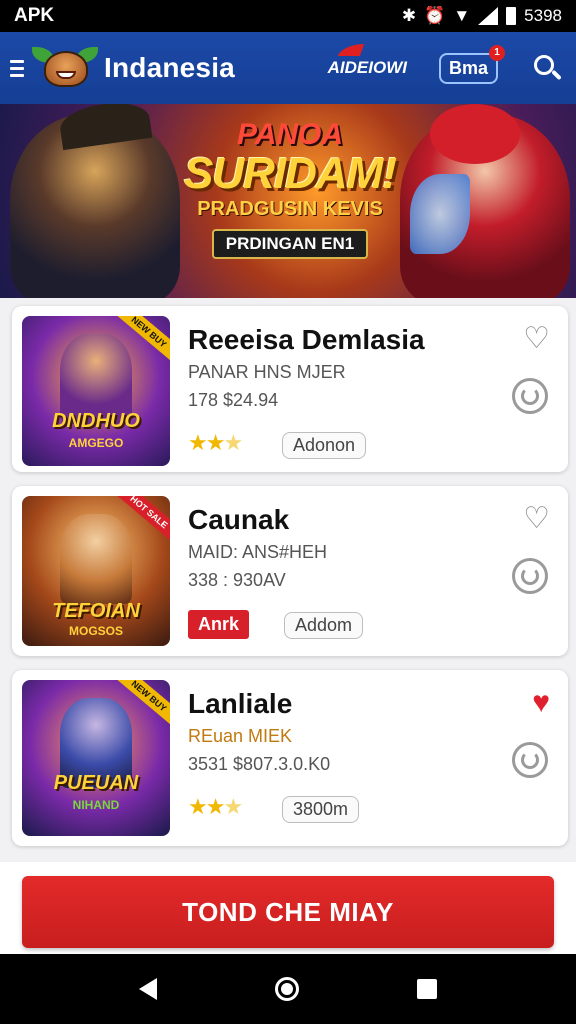 The height and width of the screenshot is (1024, 576). I want to click on game-thumbnail: NEW BUY DNDHUO AMGEGO, so click(96, 391).